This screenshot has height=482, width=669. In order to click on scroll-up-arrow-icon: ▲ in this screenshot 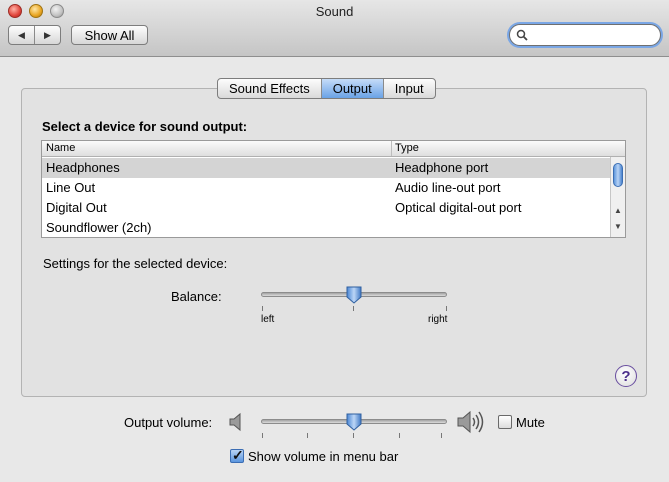, I will do `click(618, 210)`.